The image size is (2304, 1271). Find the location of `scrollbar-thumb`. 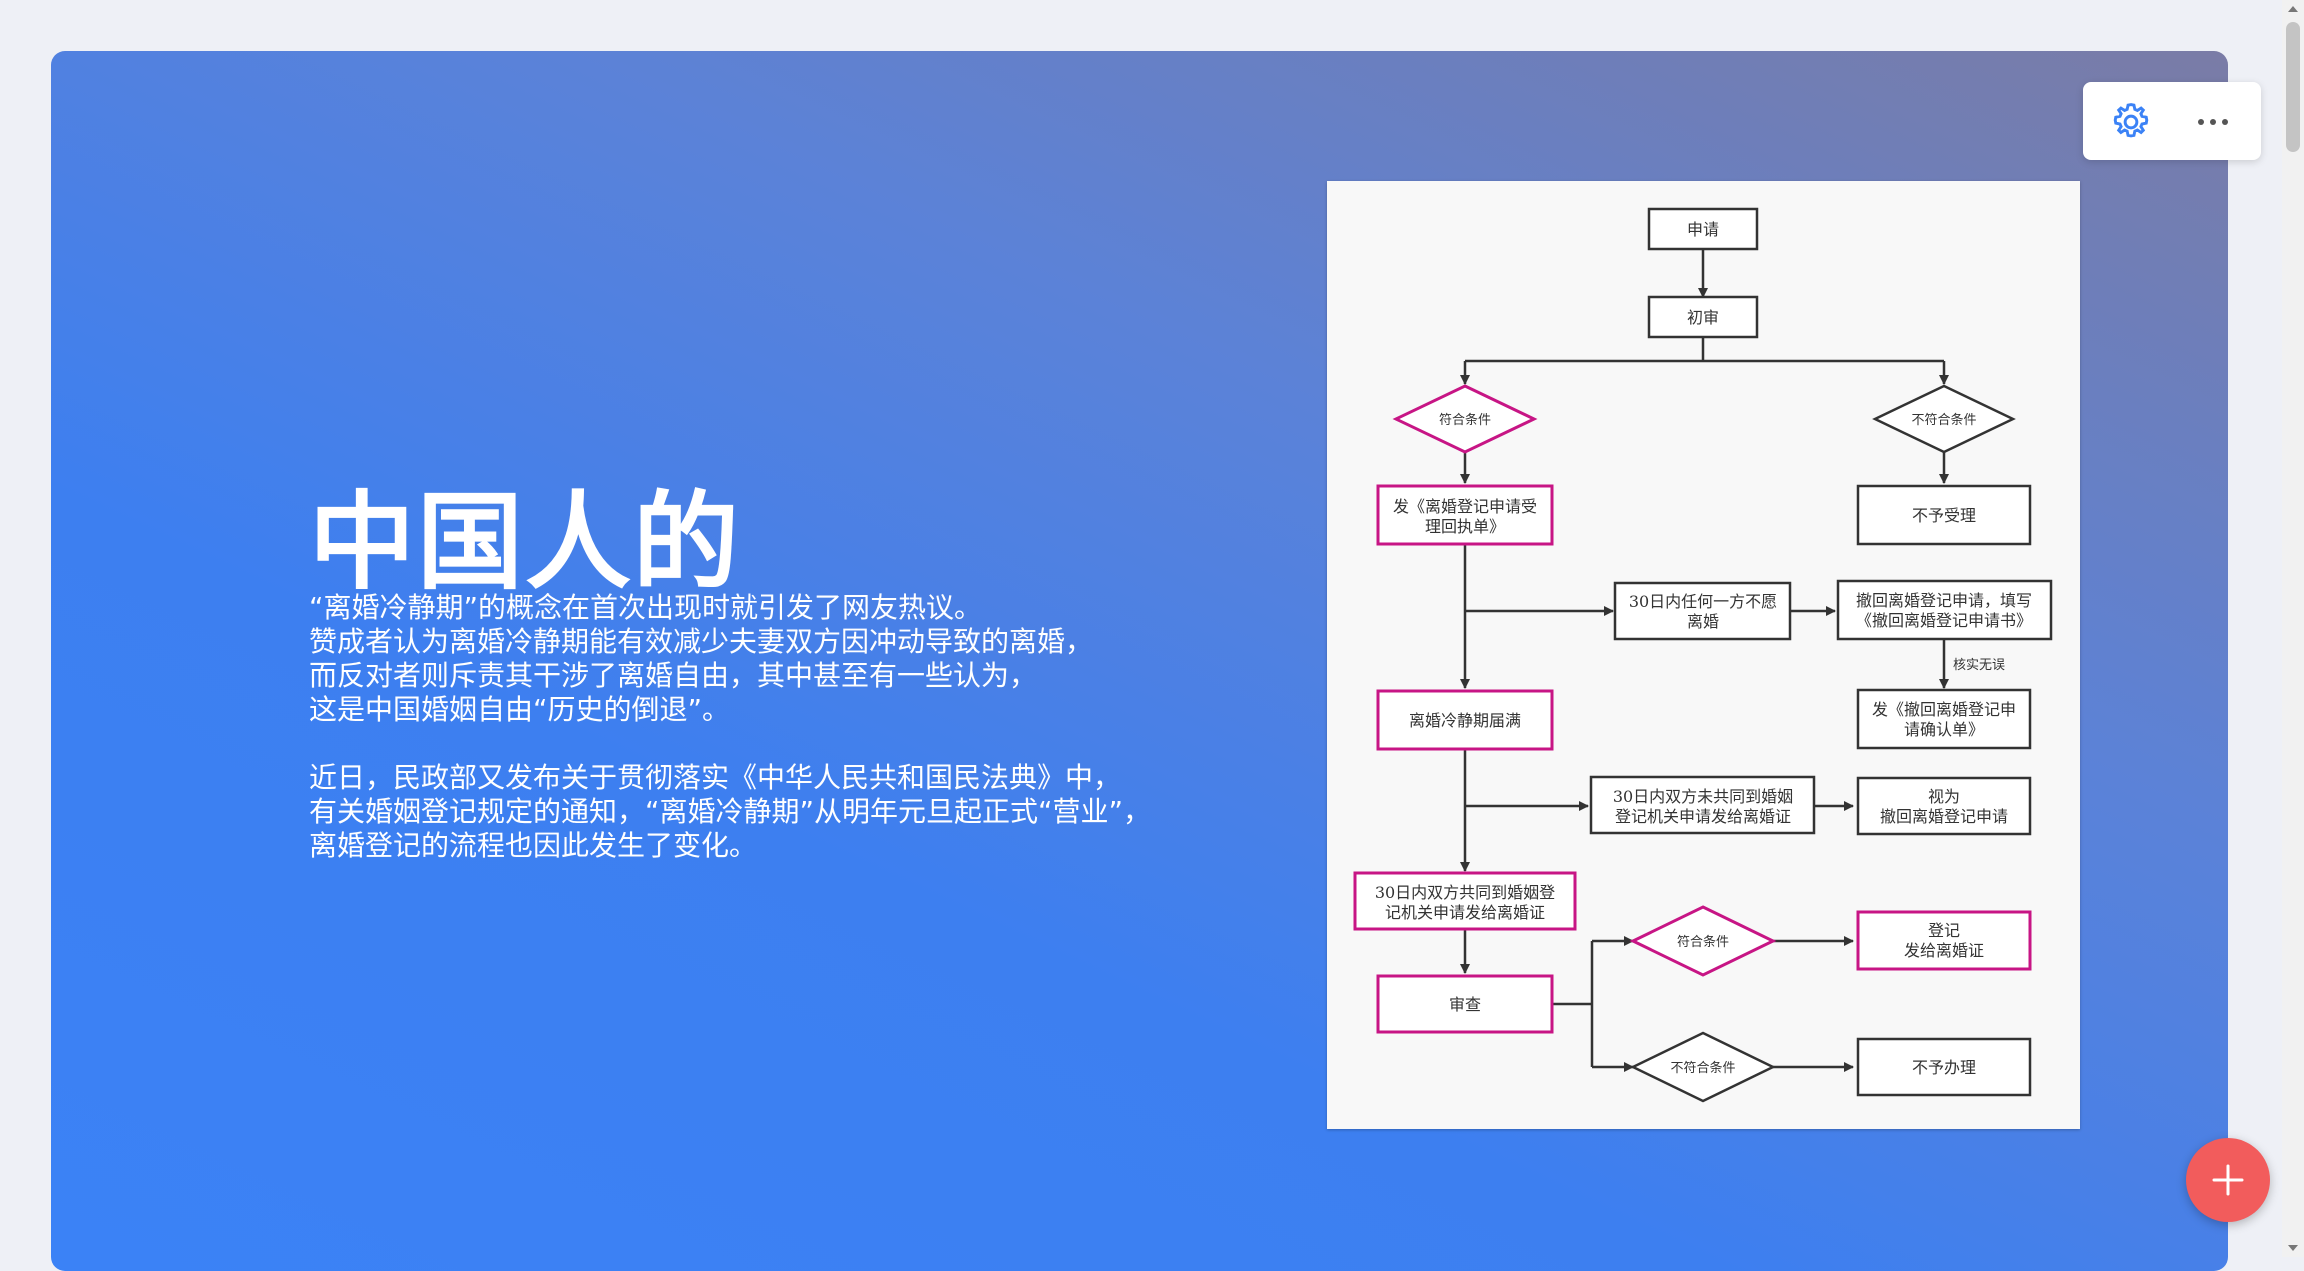

scrollbar-thumb is located at coordinates (2293, 87).